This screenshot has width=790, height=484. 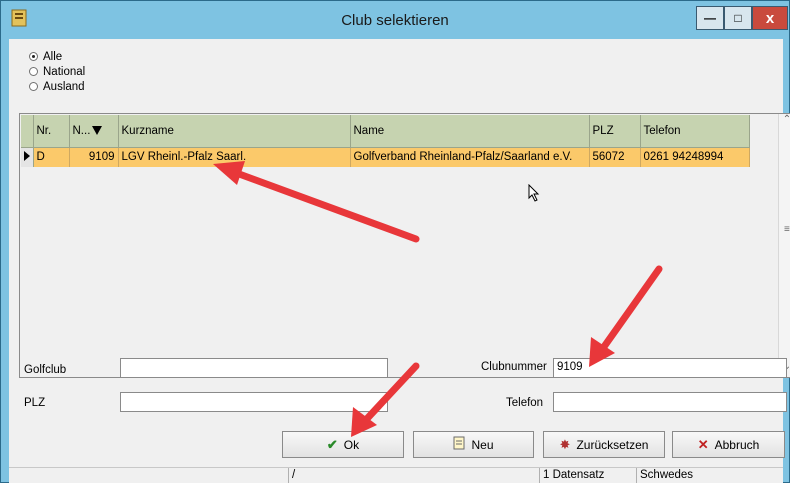 I want to click on clubnummer-input: 9109, so click(x=670, y=368).